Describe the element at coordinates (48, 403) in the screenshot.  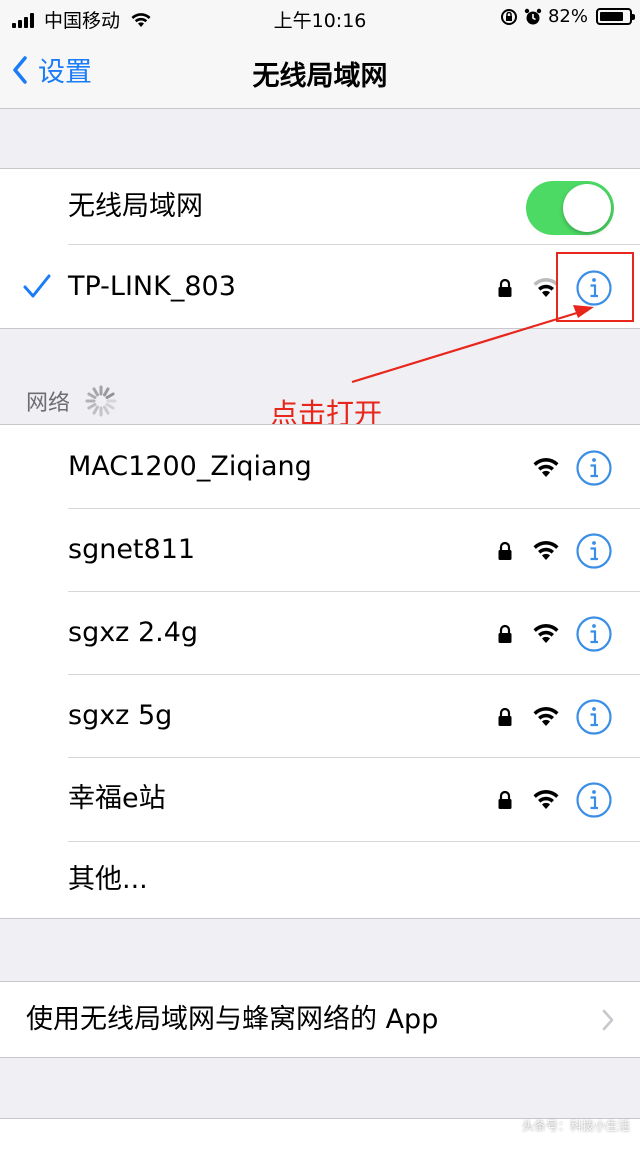
I see `networks-header-label: 网络` at that location.